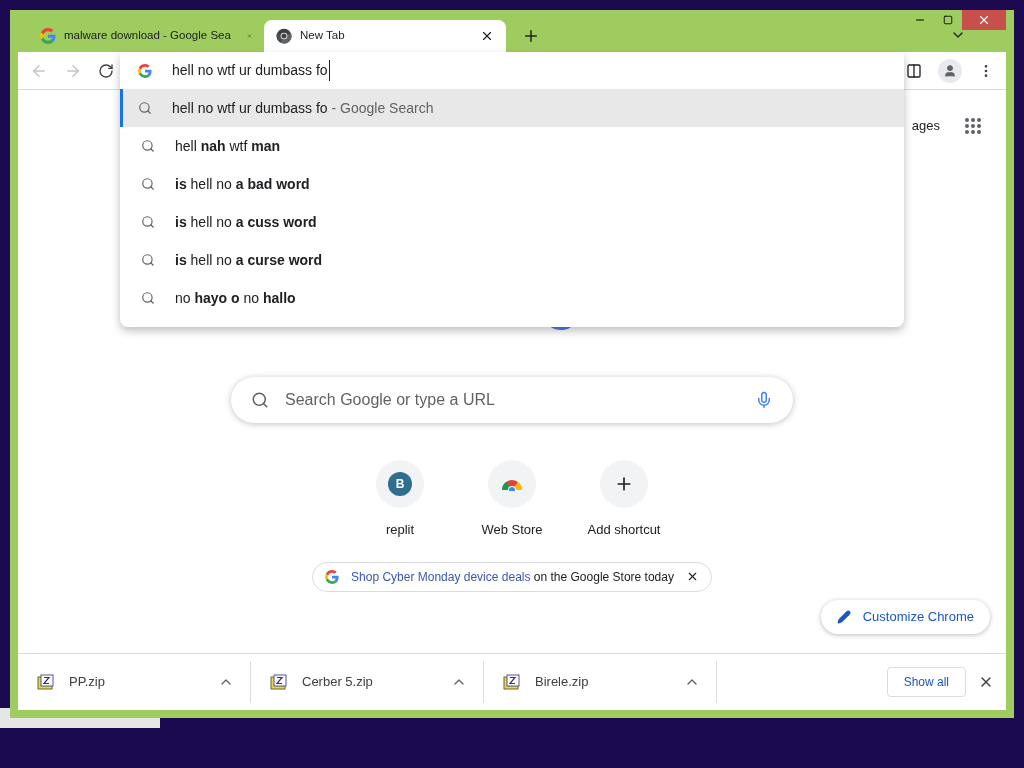 This screenshot has width=1024, height=768. I want to click on search-field: Search Google or type a URL, so click(512, 400).